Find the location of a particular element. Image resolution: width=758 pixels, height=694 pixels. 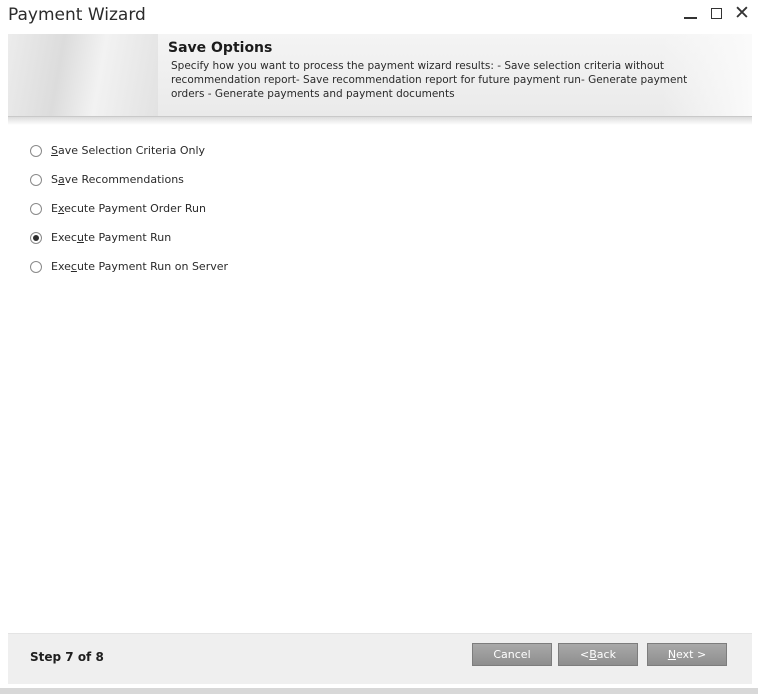

option-execute-payment-run: Execute Payment Run is located at coordinates (129, 237).